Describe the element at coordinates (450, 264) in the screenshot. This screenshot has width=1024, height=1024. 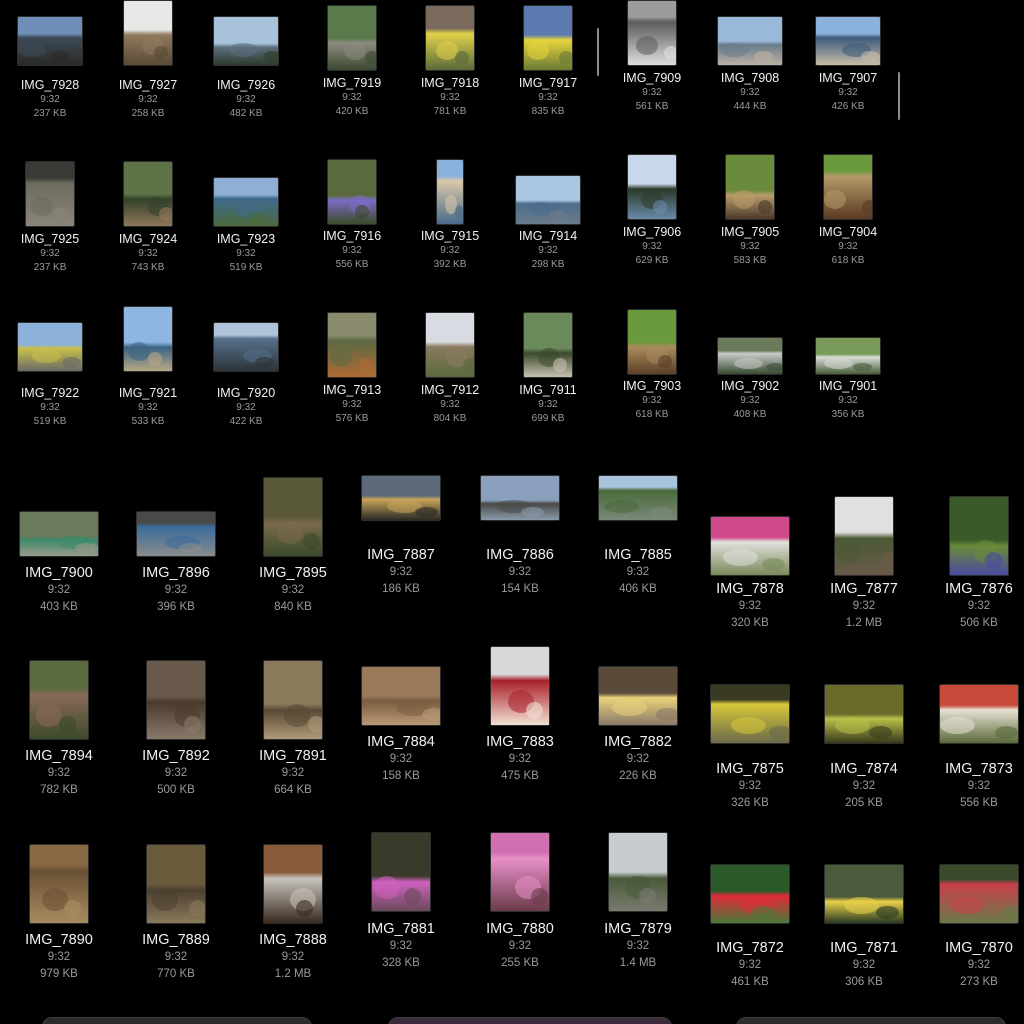
I see `photo-size: 392 KB` at that location.